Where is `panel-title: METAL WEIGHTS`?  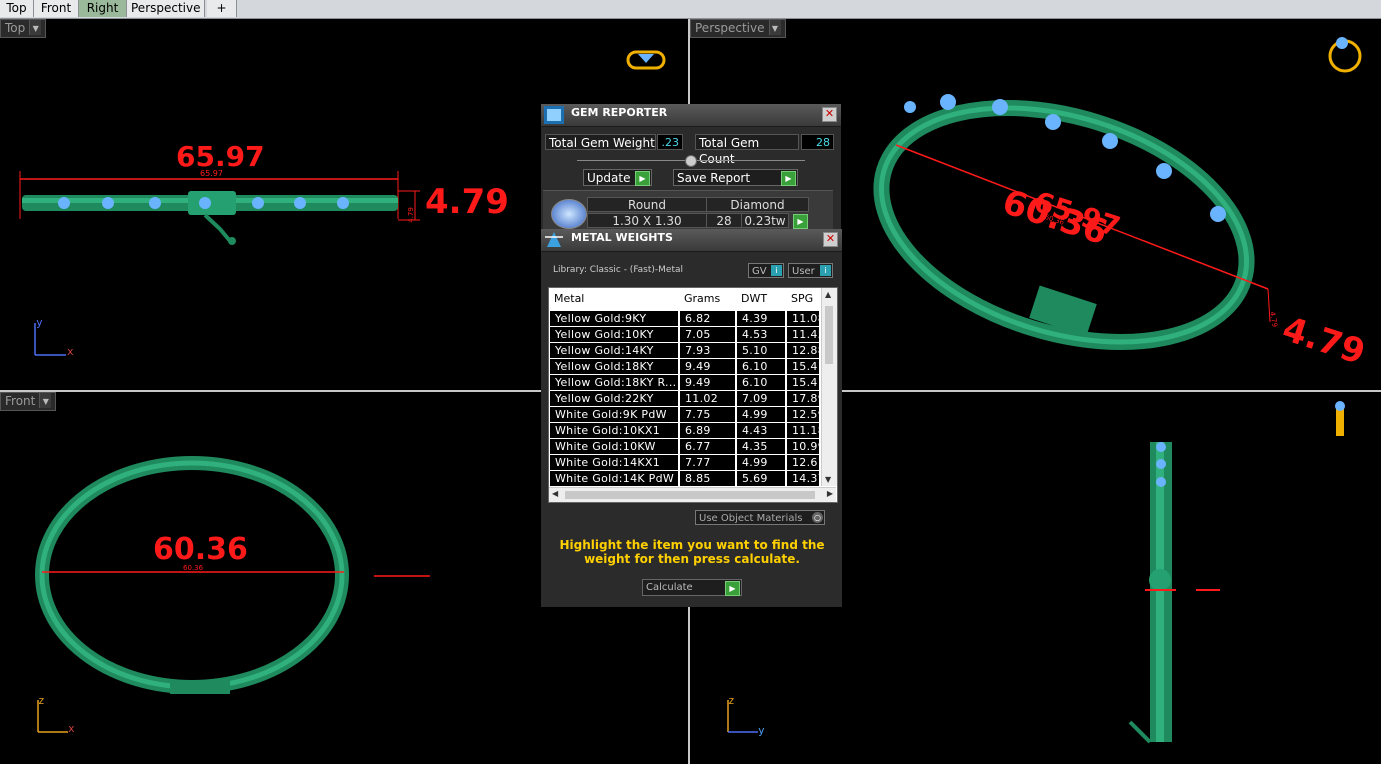
panel-title: METAL WEIGHTS is located at coordinates (622, 237).